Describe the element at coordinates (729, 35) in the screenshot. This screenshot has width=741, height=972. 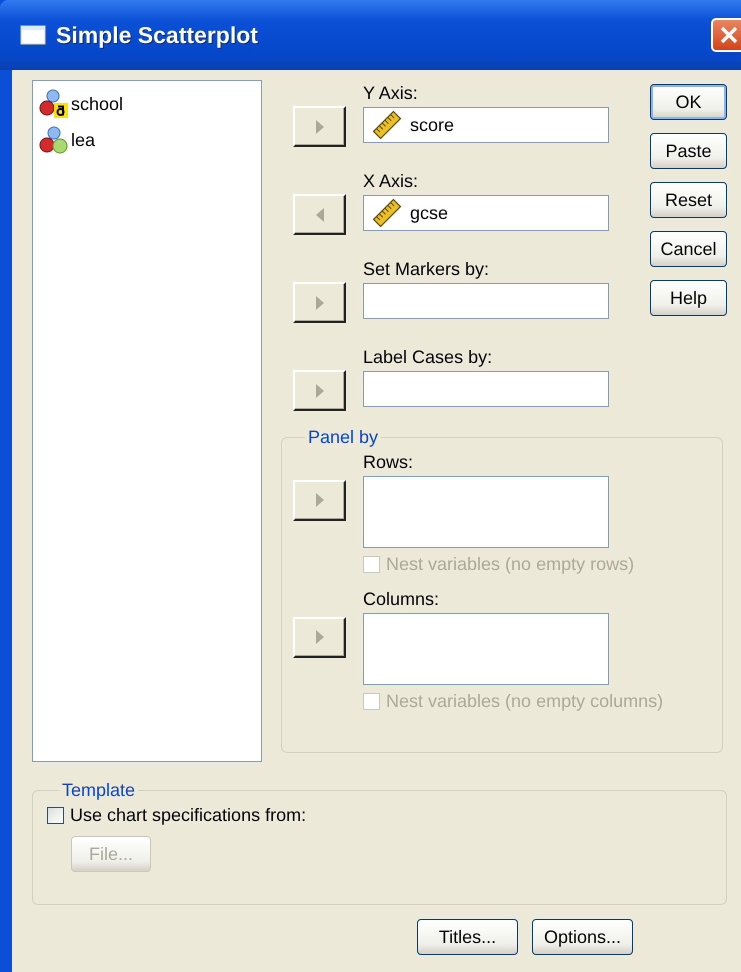
I see `close-icon` at that location.